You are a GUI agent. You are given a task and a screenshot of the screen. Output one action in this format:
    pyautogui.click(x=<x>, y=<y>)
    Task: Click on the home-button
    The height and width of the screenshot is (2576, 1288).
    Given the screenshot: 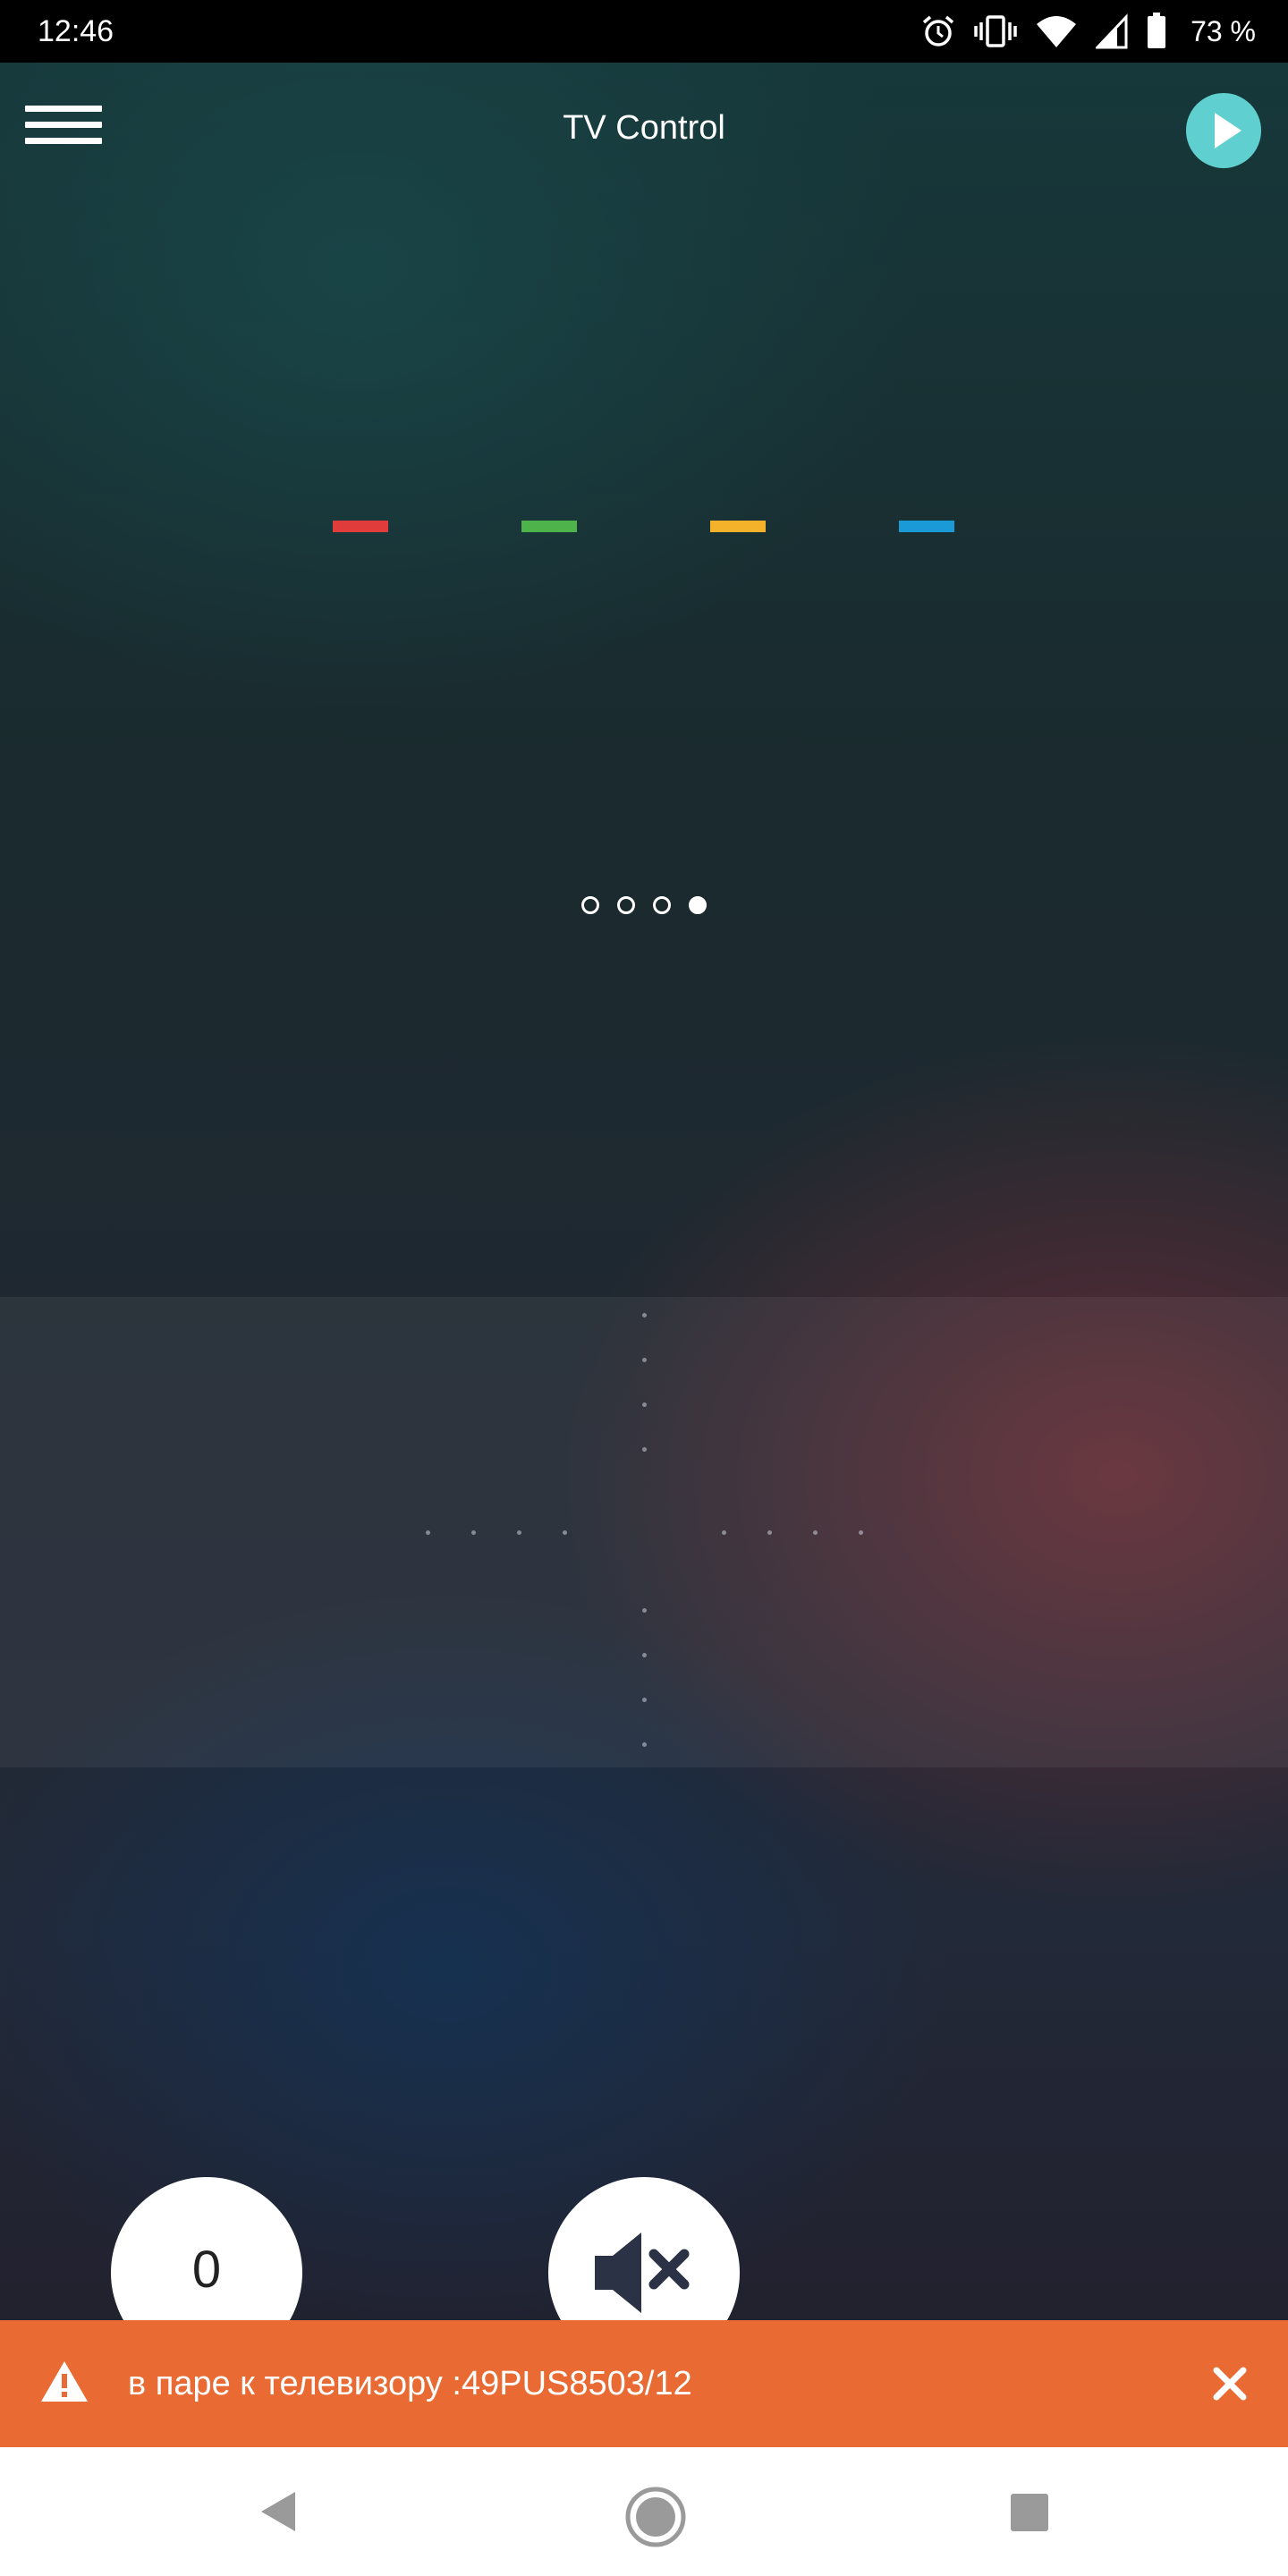 What is the action you would take?
    pyautogui.click(x=655, y=2519)
    